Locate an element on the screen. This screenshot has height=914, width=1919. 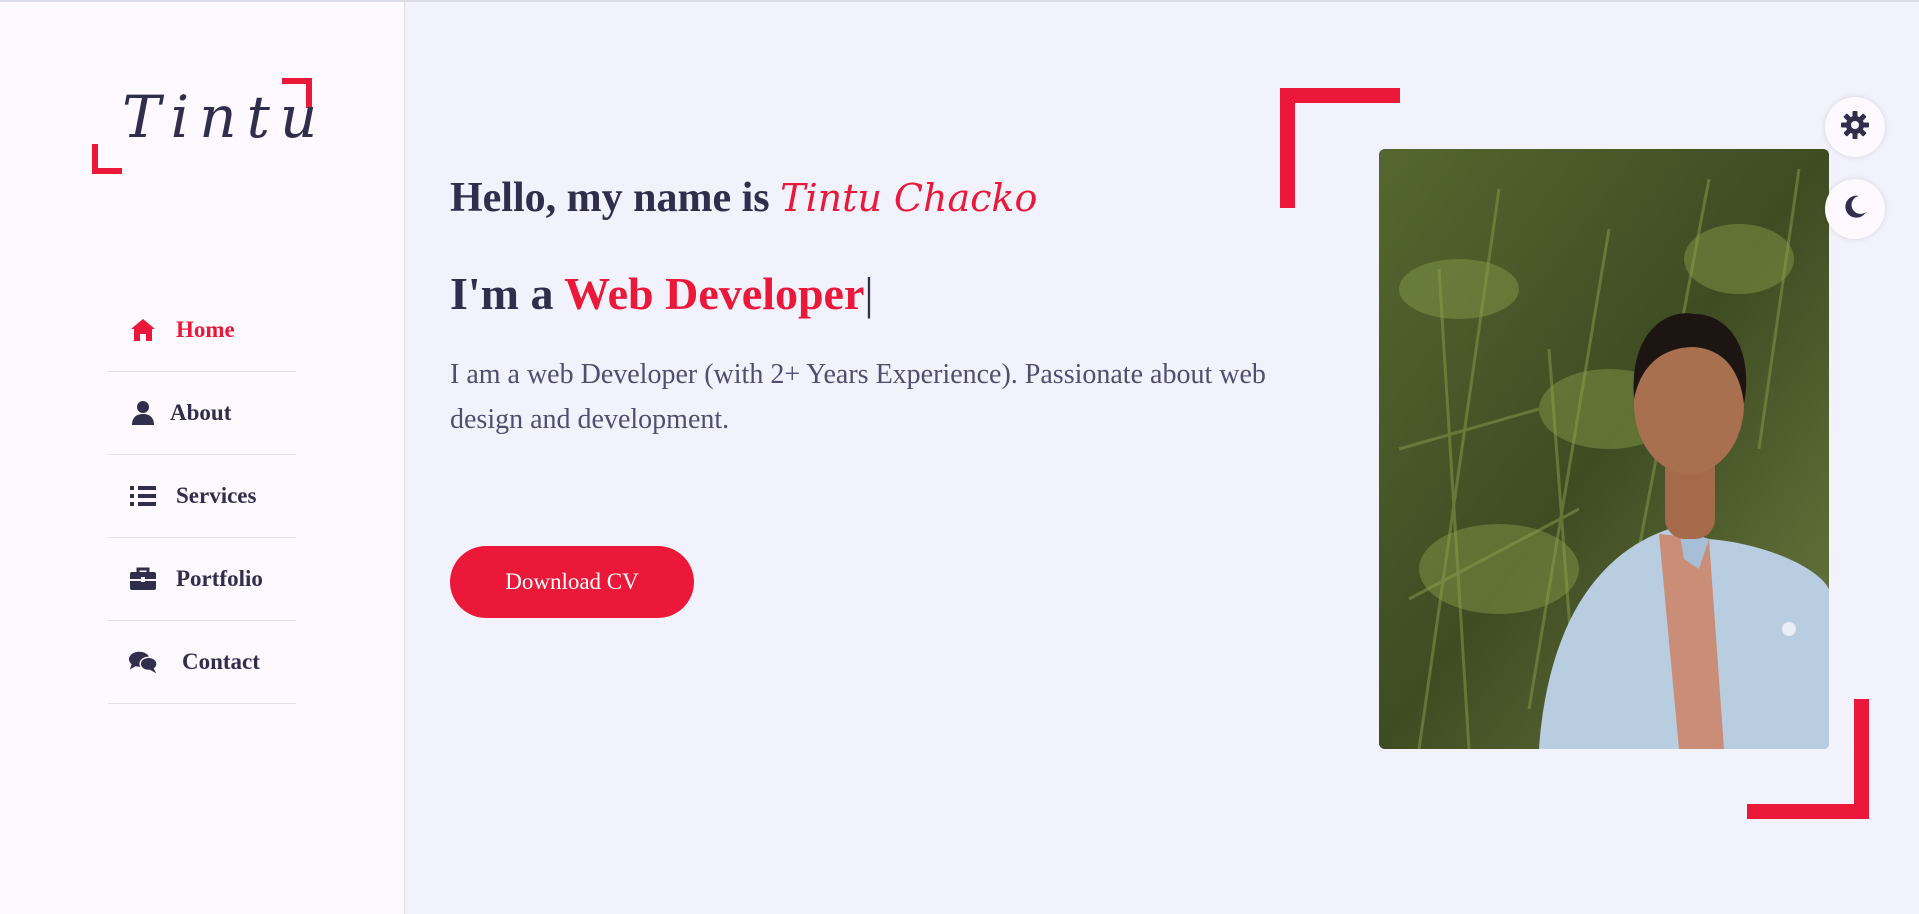
typing-cursor: | is located at coordinates (869, 293).